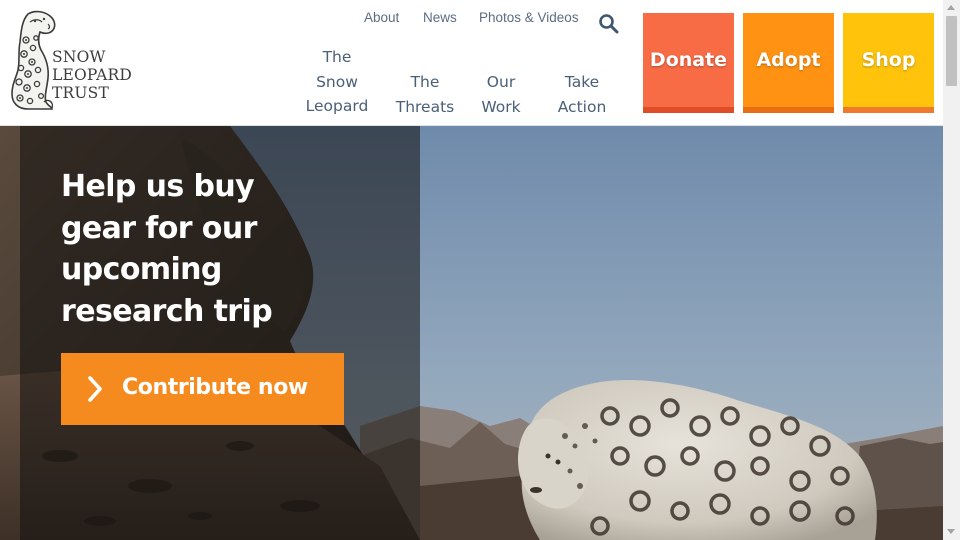 This screenshot has height=540, width=960. I want to click on logo-wordmark: SNOW LEOPARD TRUST, so click(97, 75).